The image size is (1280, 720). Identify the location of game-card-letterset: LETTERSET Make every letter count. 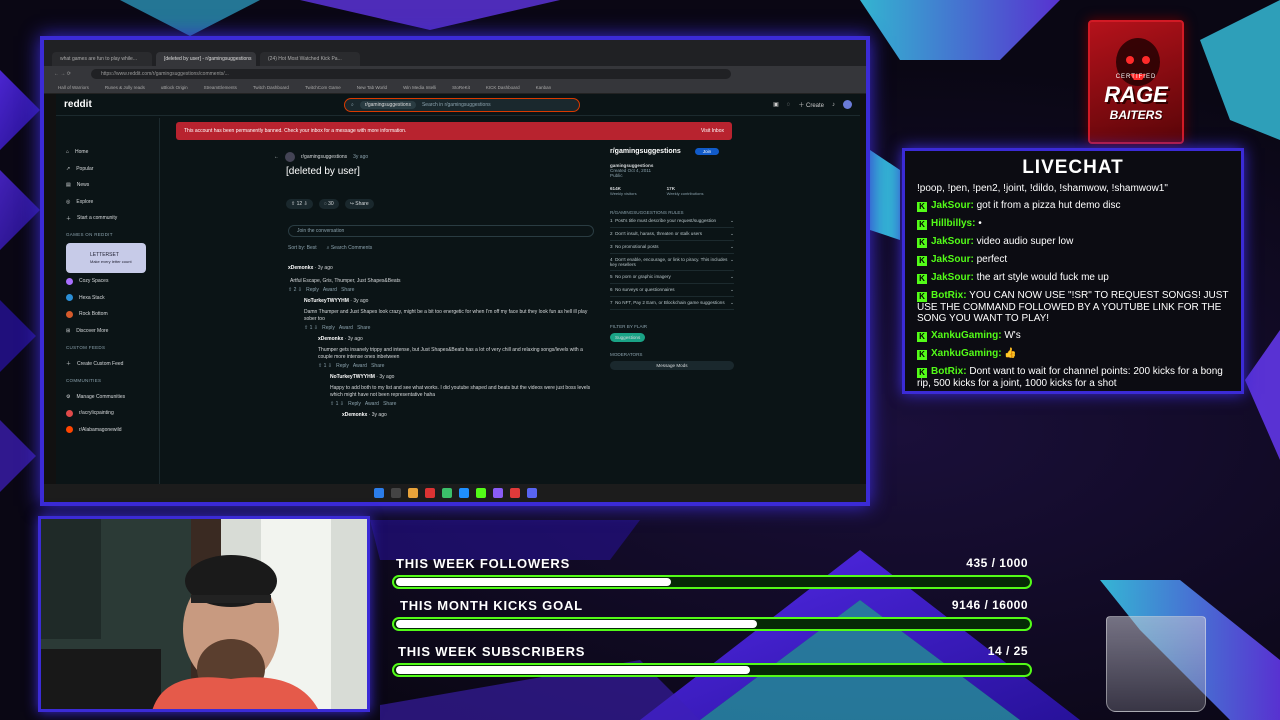
(106, 258).